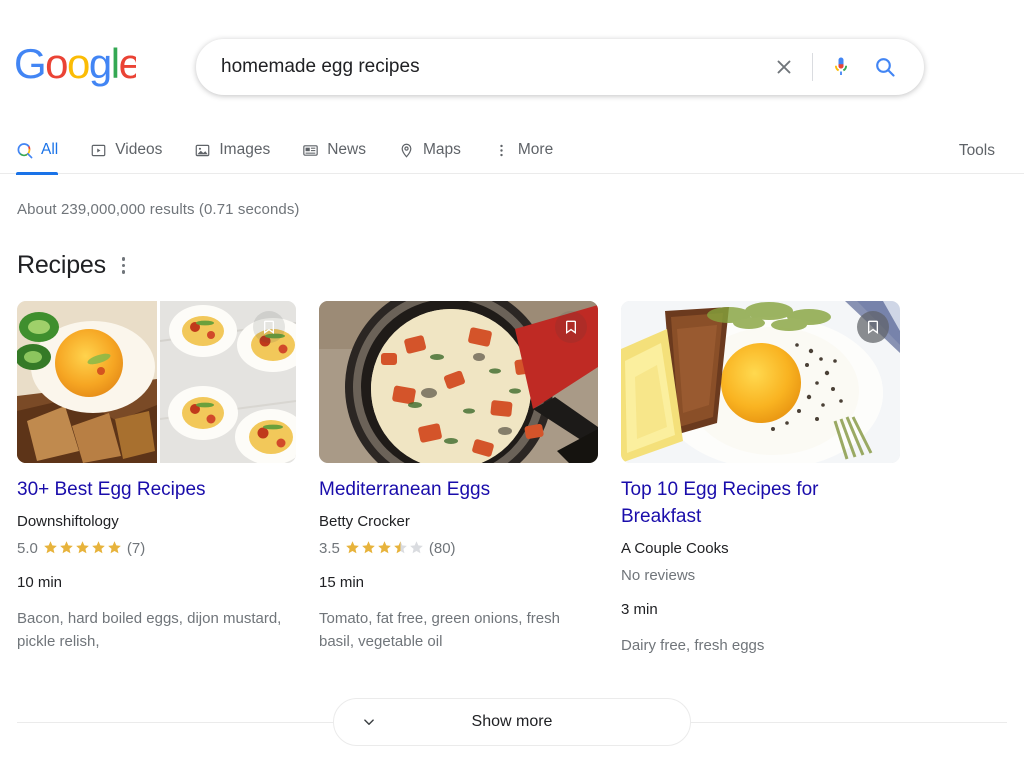  What do you see at coordinates (61, 265) in the screenshot?
I see `page-title: Recipes` at bounding box center [61, 265].